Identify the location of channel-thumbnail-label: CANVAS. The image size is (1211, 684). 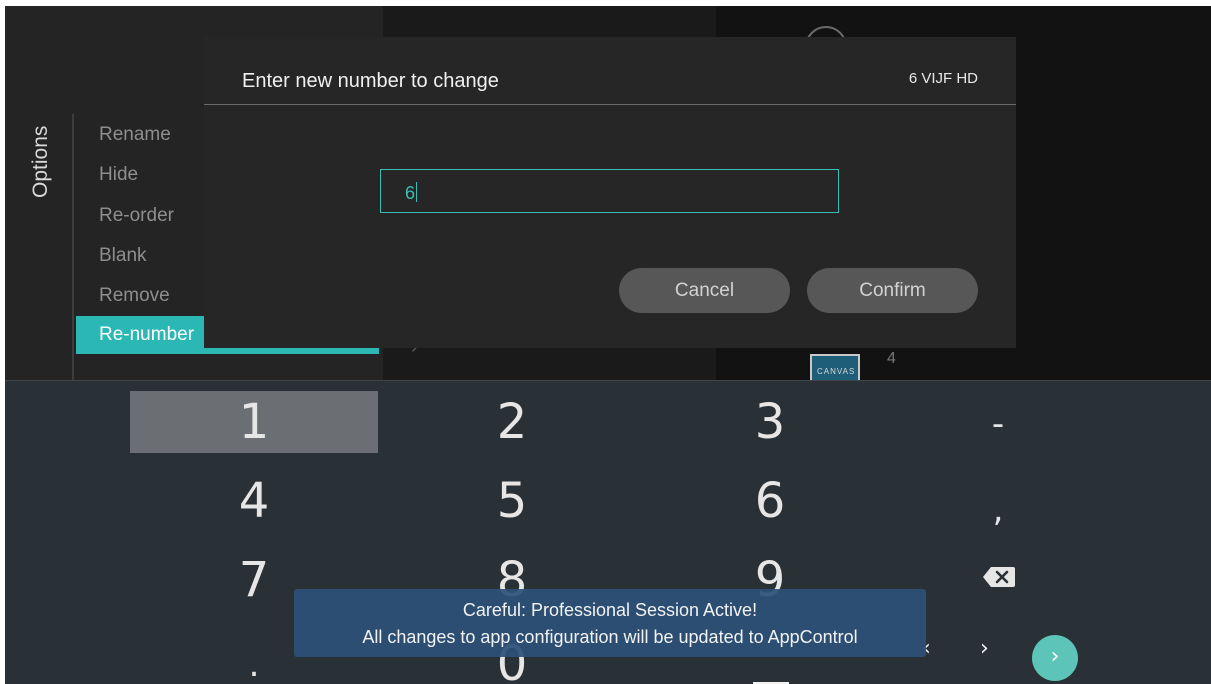
(836, 371).